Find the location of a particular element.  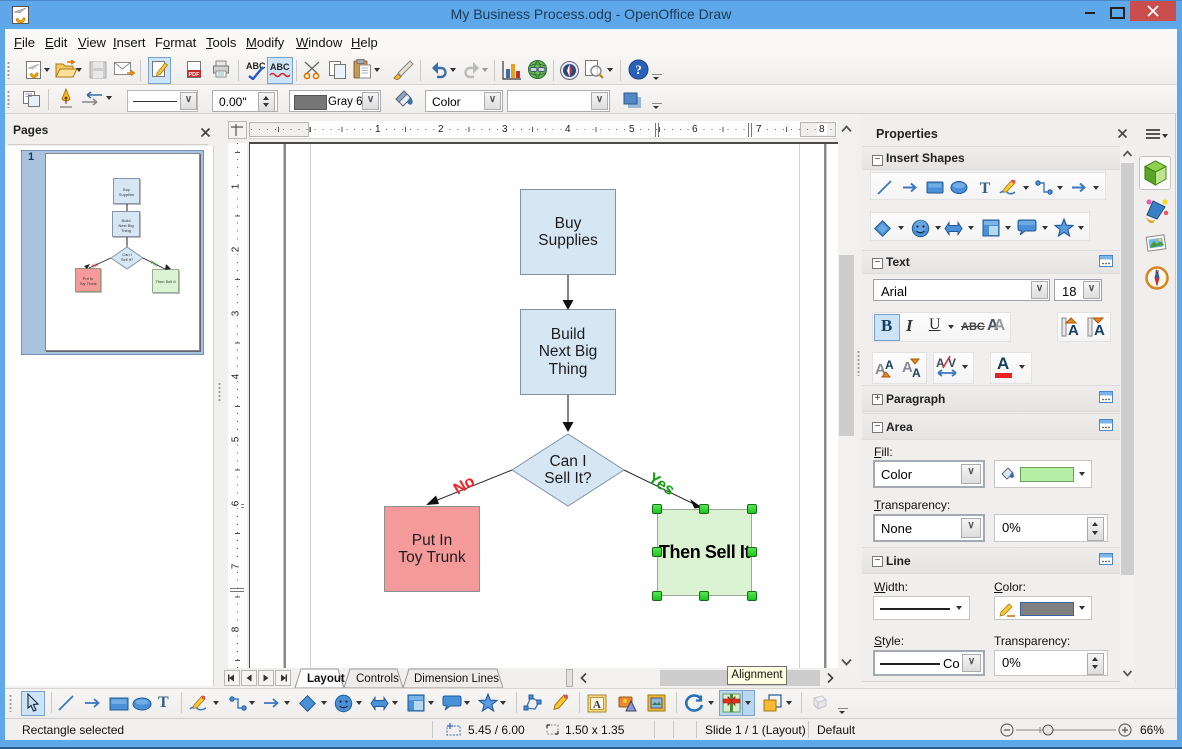

svg-text: PDF is located at coordinates (195, 75).